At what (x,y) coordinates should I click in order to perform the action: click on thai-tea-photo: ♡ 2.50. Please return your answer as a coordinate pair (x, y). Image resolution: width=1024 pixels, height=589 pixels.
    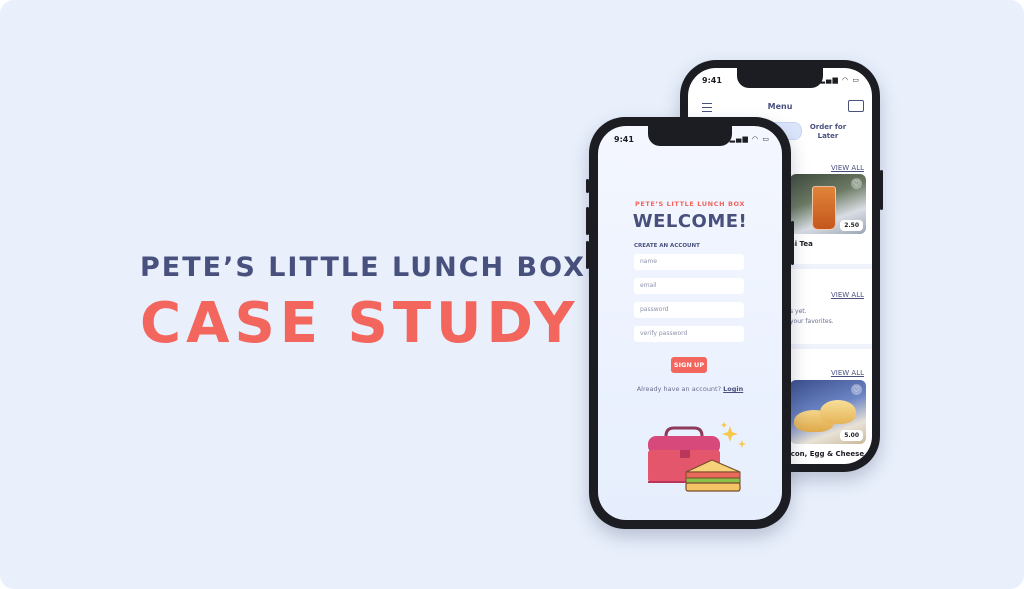
    Looking at the image, I should click on (828, 204).